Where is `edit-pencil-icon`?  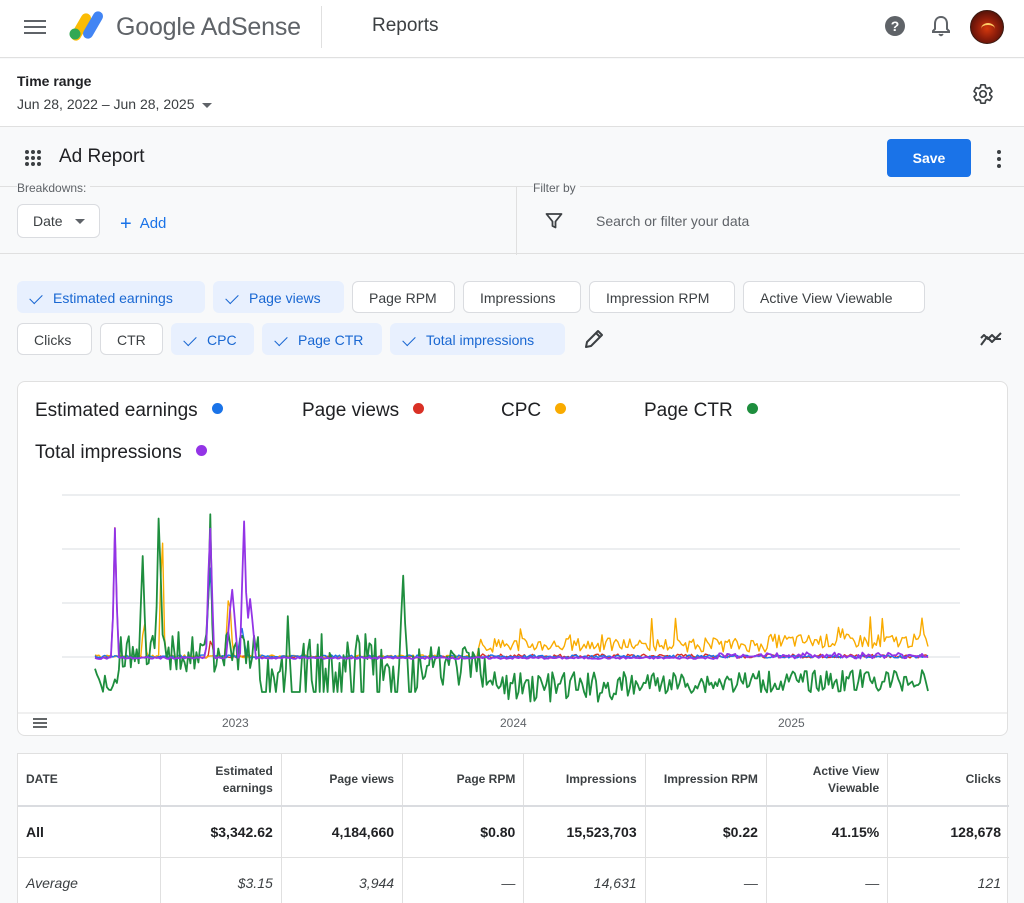 edit-pencil-icon is located at coordinates (594, 339).